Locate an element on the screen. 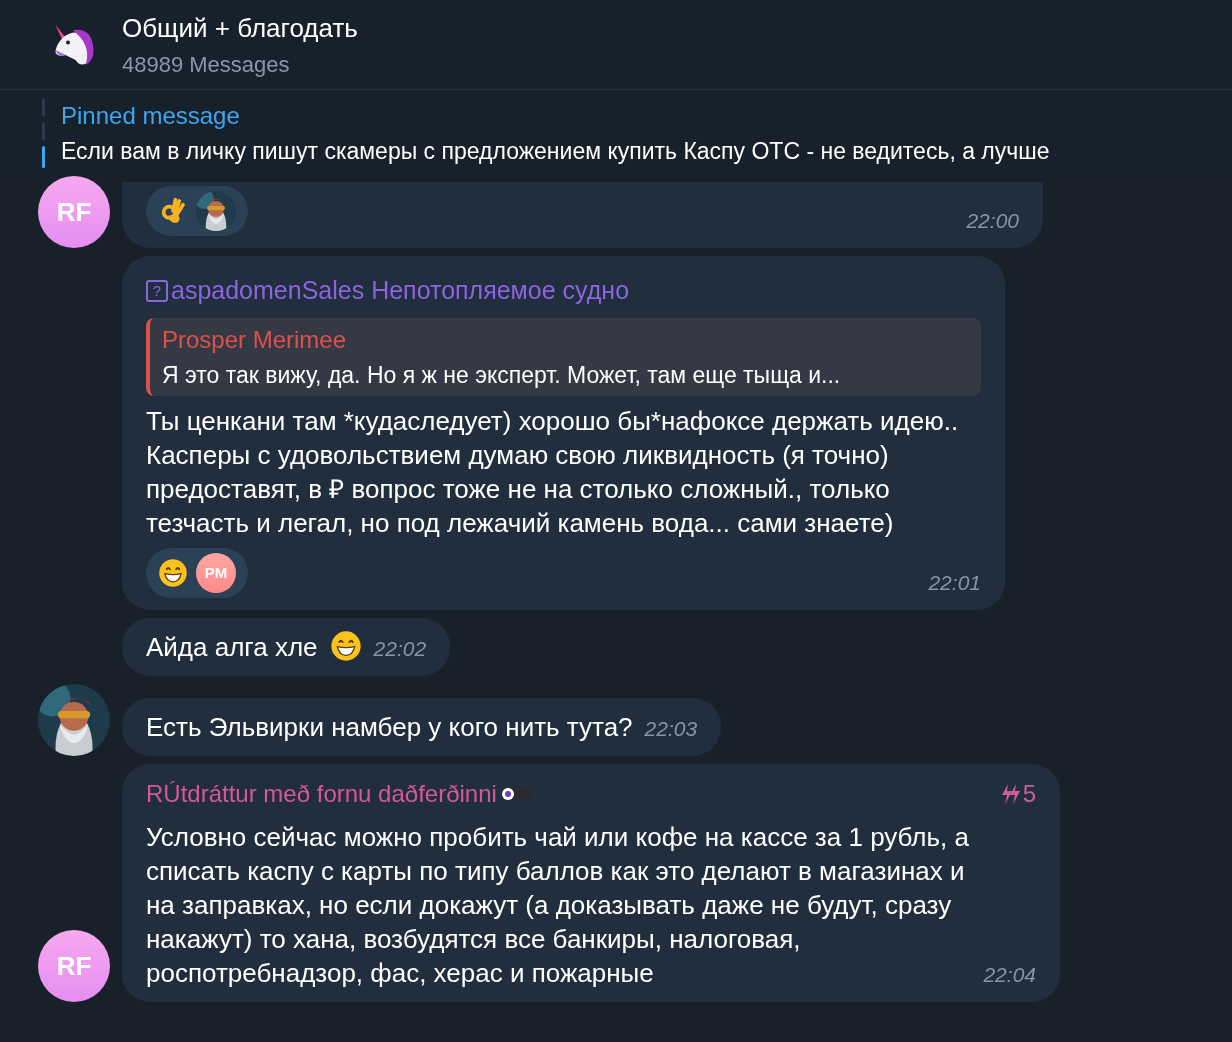 This screenshot has height=1042, width=1232. reaction-chip: PM is located at coordinates (197, 573).